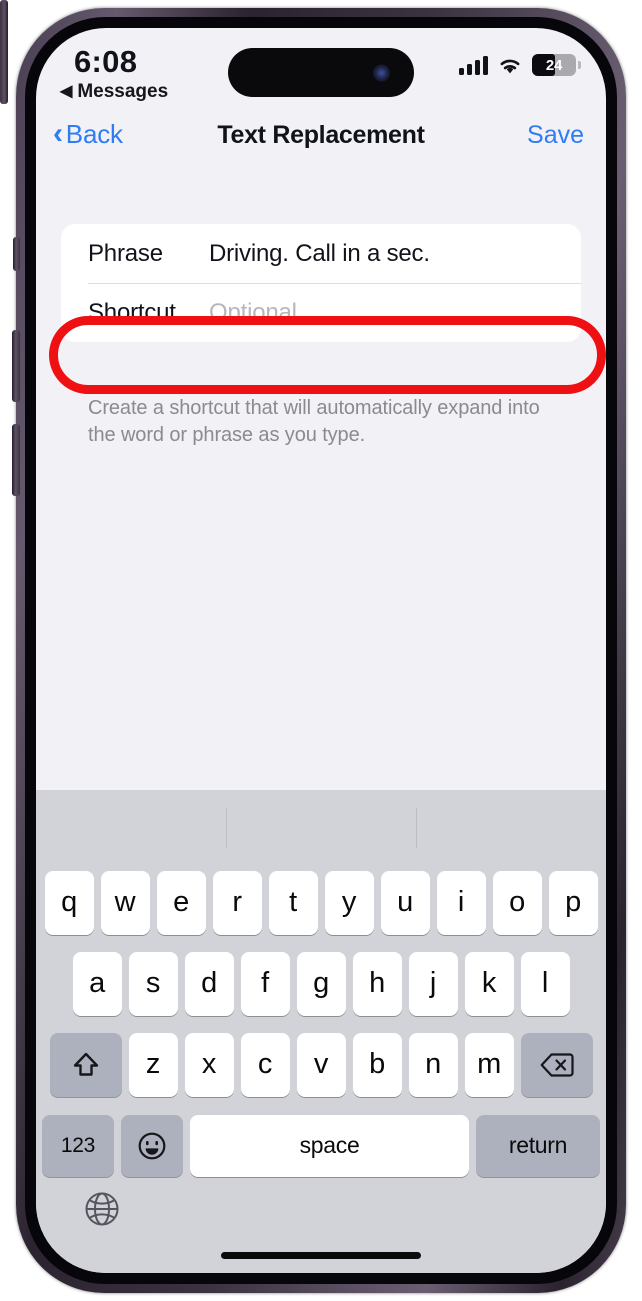 Image resolution: width=642 pixels, height=1301 pixels. What do you see at coordinates (349, 902) in the screenshot?
I see `key-y: y` at bounding box center [349, 902].